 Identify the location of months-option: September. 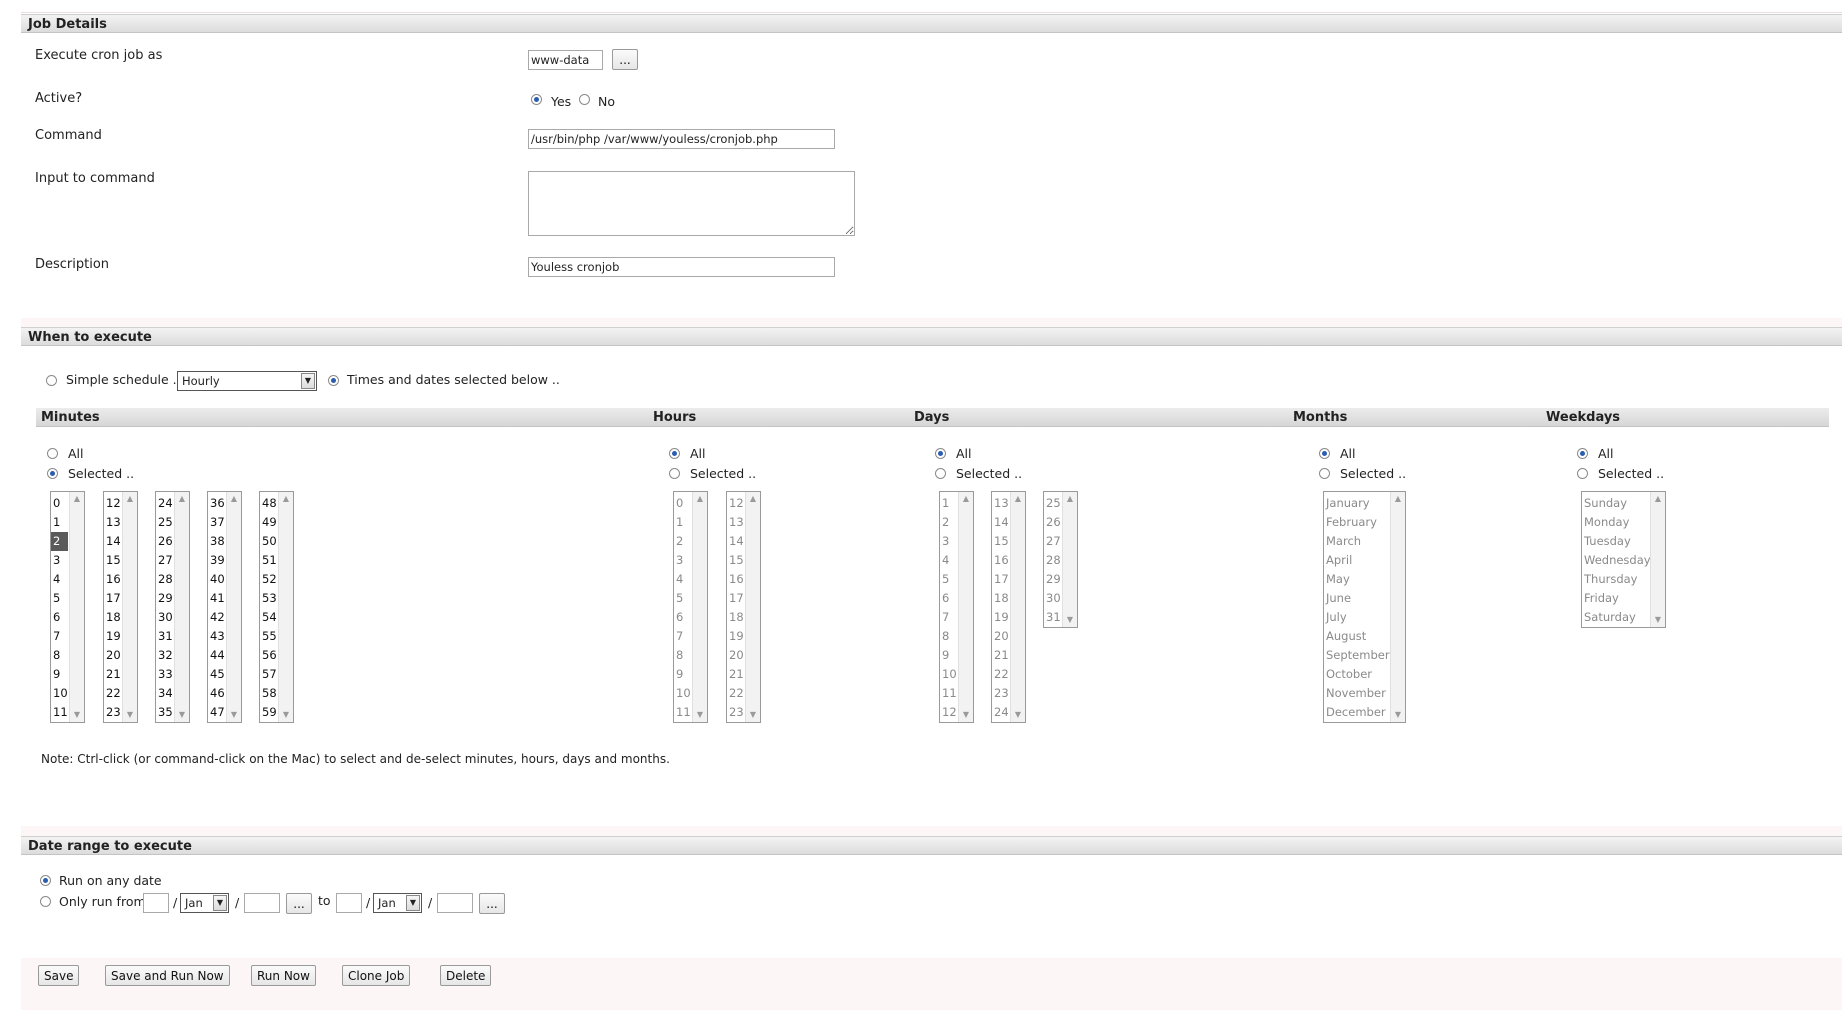
(1357, 655).